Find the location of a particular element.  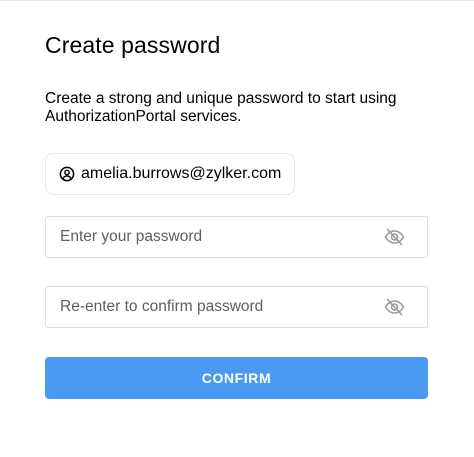

page-title: Create password is located at coordinates (133, 45).